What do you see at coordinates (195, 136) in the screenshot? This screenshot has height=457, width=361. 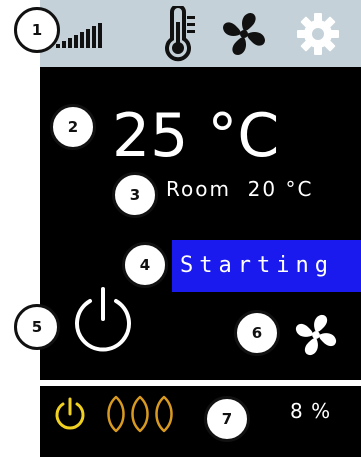 I see `setpoint-temperature: 25 °C` at bounding box center [195, 136].